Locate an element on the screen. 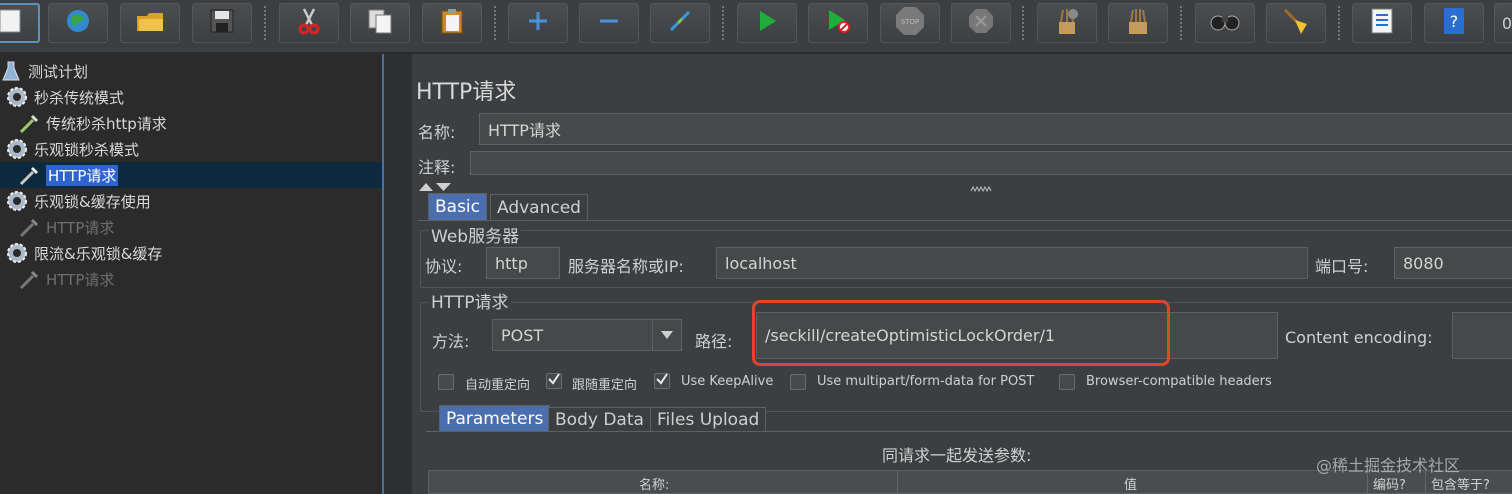 This screenshot has width=1512, height=494. tree-item-label: 传统秒杀http请求 is located at coordinates (106, 123).